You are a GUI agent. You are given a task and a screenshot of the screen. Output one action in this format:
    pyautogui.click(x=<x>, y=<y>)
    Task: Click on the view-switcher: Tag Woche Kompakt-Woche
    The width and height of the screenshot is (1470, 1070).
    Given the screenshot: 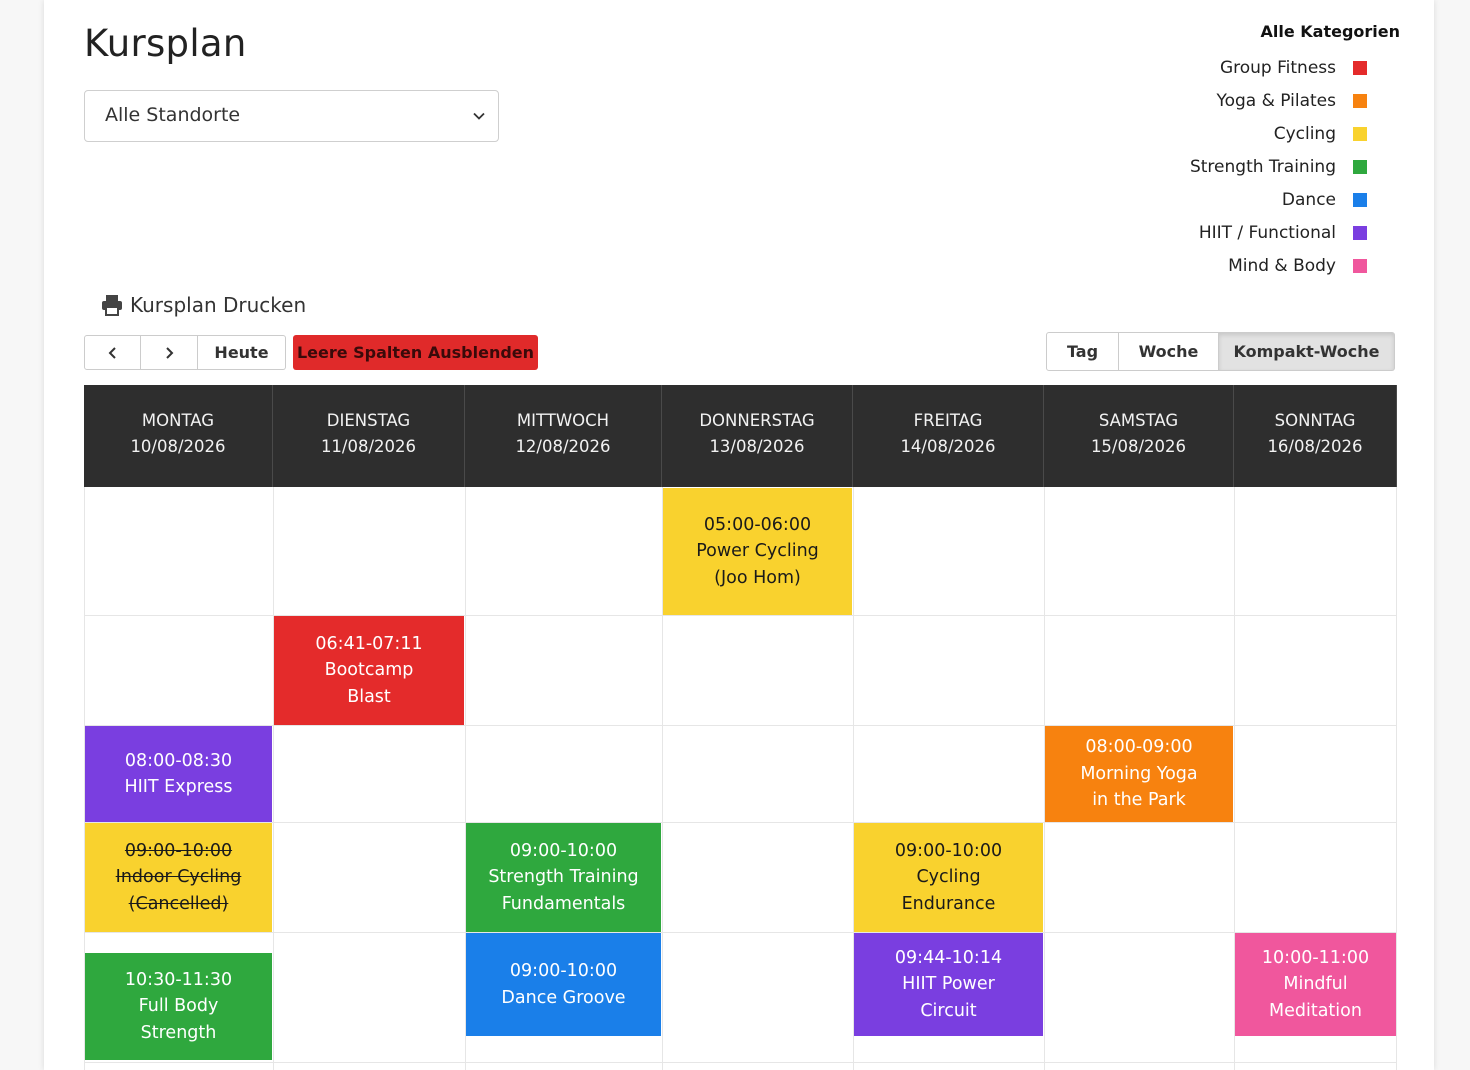 What is the action you would take?
    pyautogui.click(x=1220, y=351)
    